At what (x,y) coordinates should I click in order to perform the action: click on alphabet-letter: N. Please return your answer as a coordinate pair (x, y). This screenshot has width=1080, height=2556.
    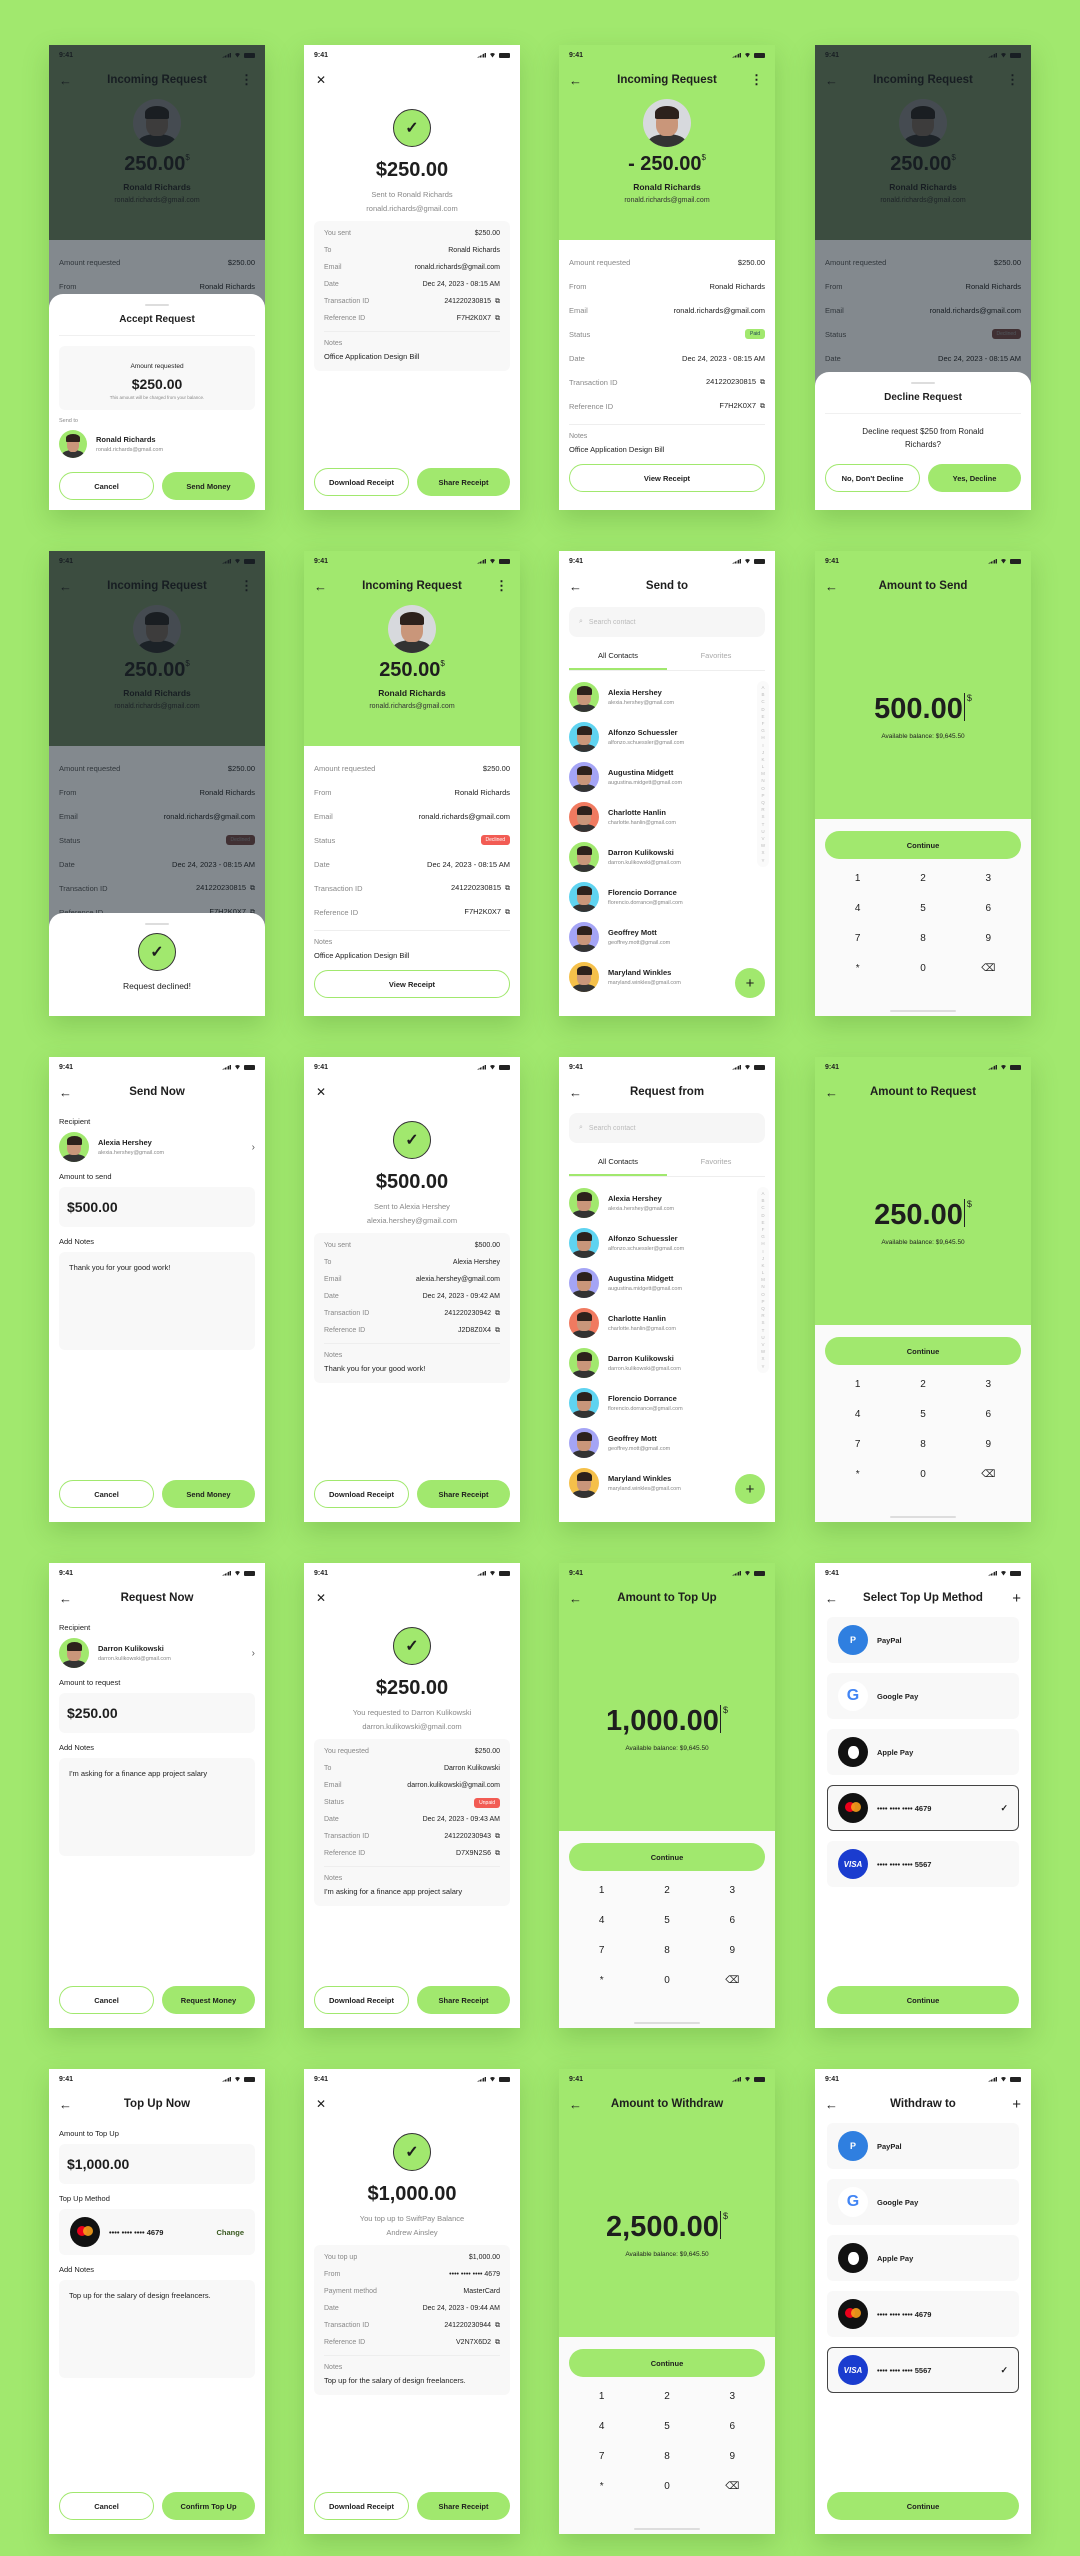
    Looking at the image, I should click on (762, 1286).